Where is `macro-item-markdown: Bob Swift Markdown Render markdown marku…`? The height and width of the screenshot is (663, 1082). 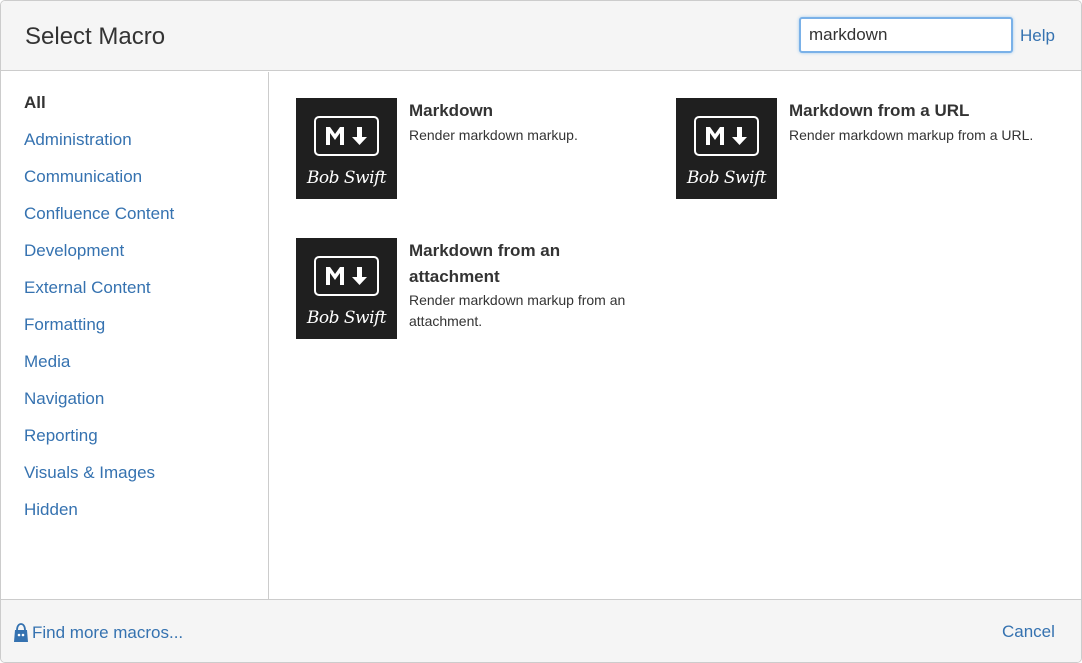
macro-item-markdown: Bob Swift Markdown Render markdown marku… is located at coordinates (476, 153).